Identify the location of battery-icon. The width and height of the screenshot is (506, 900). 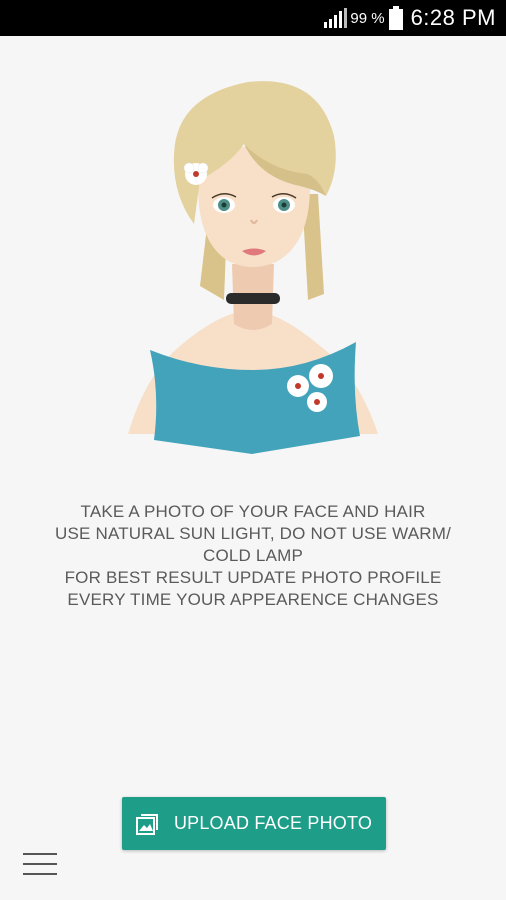
(395, 18).